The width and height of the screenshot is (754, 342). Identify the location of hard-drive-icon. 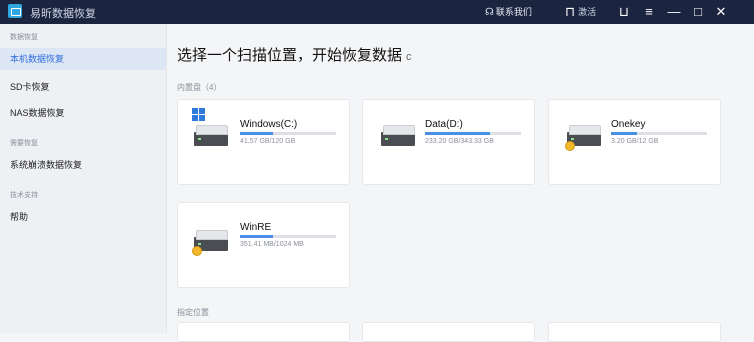
(398, 135).